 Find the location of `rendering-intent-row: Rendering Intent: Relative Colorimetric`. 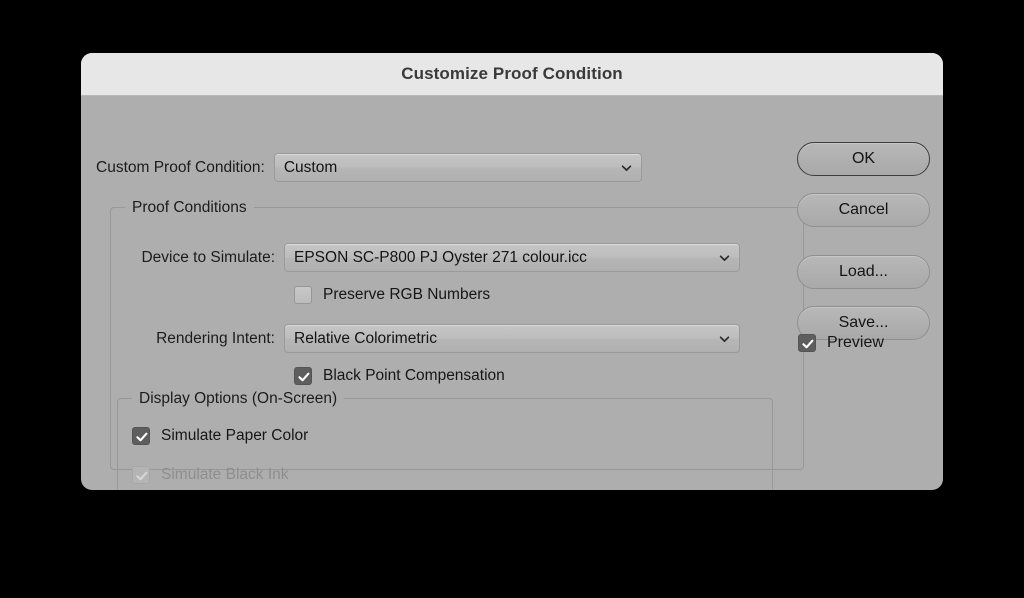

rendering-intent-row: Rendering Intent: Relative Colorimetric is located at coordinates (425, 338).